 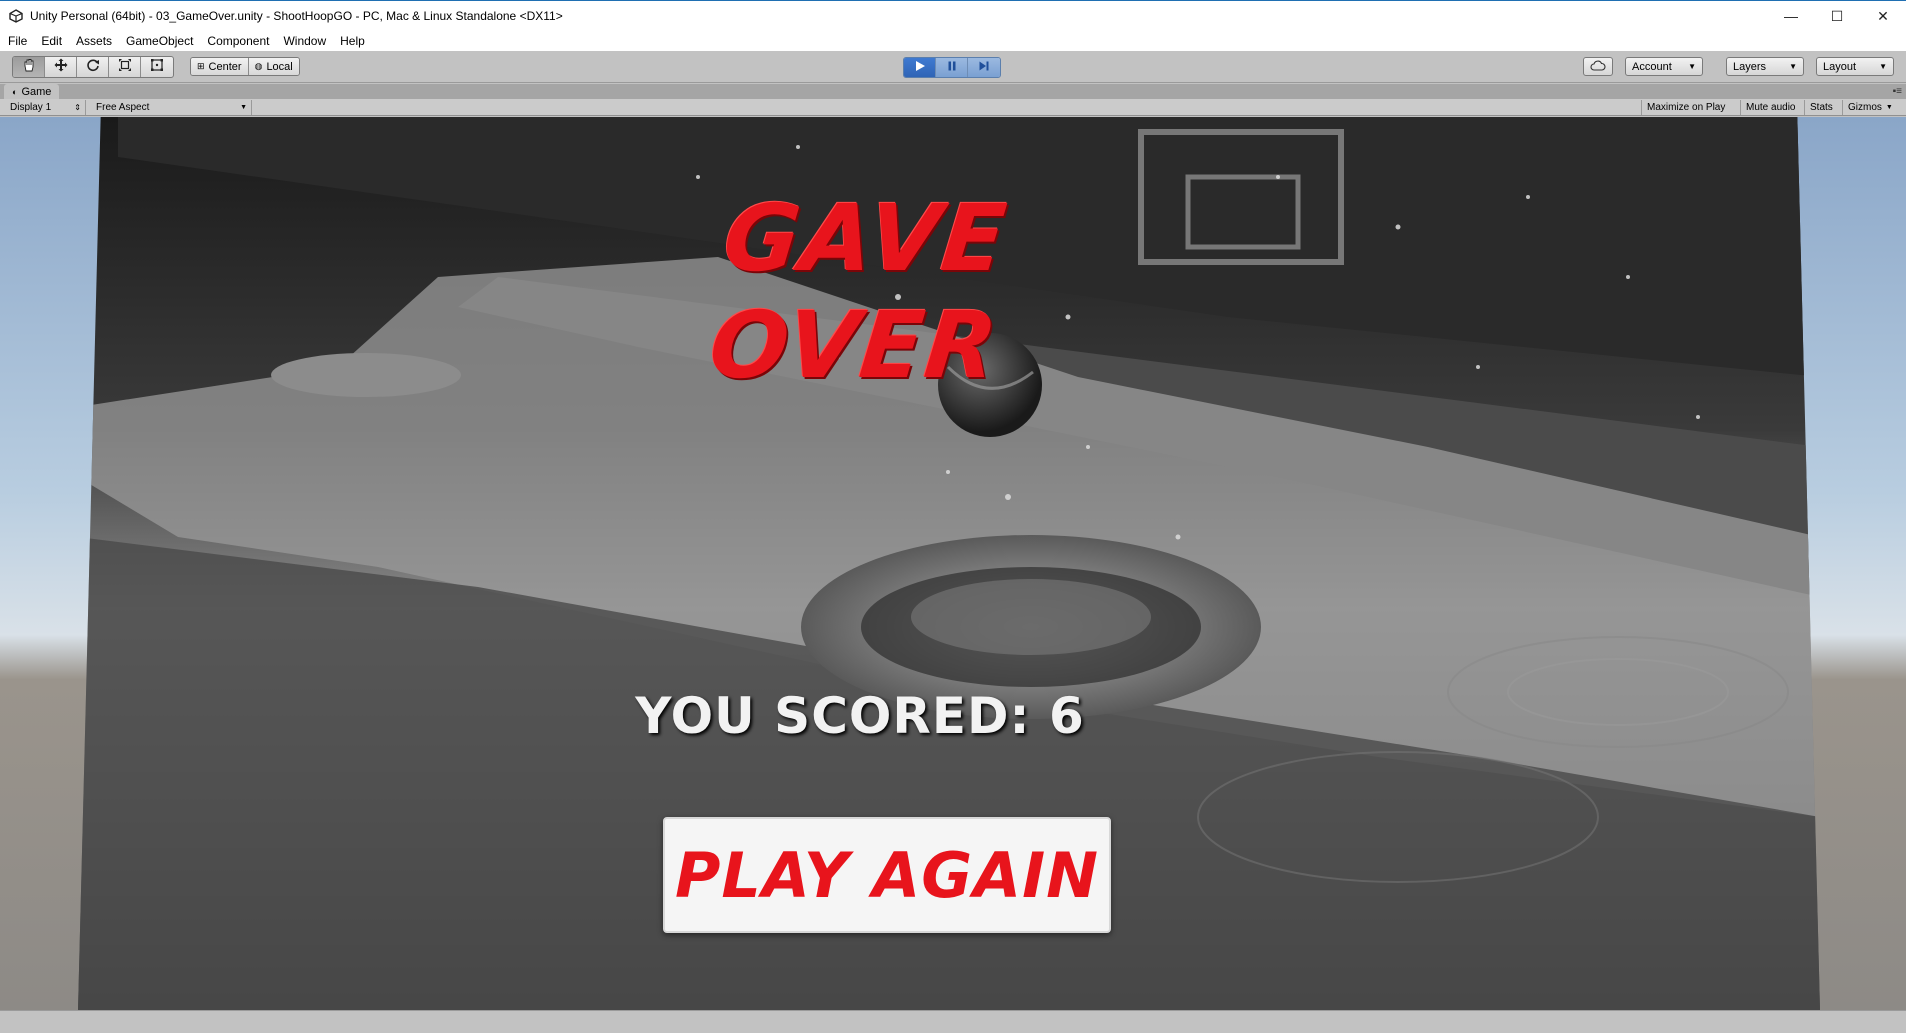 I want to click on window-controls: — ☐ ✕, so click(x=1837, y=16).